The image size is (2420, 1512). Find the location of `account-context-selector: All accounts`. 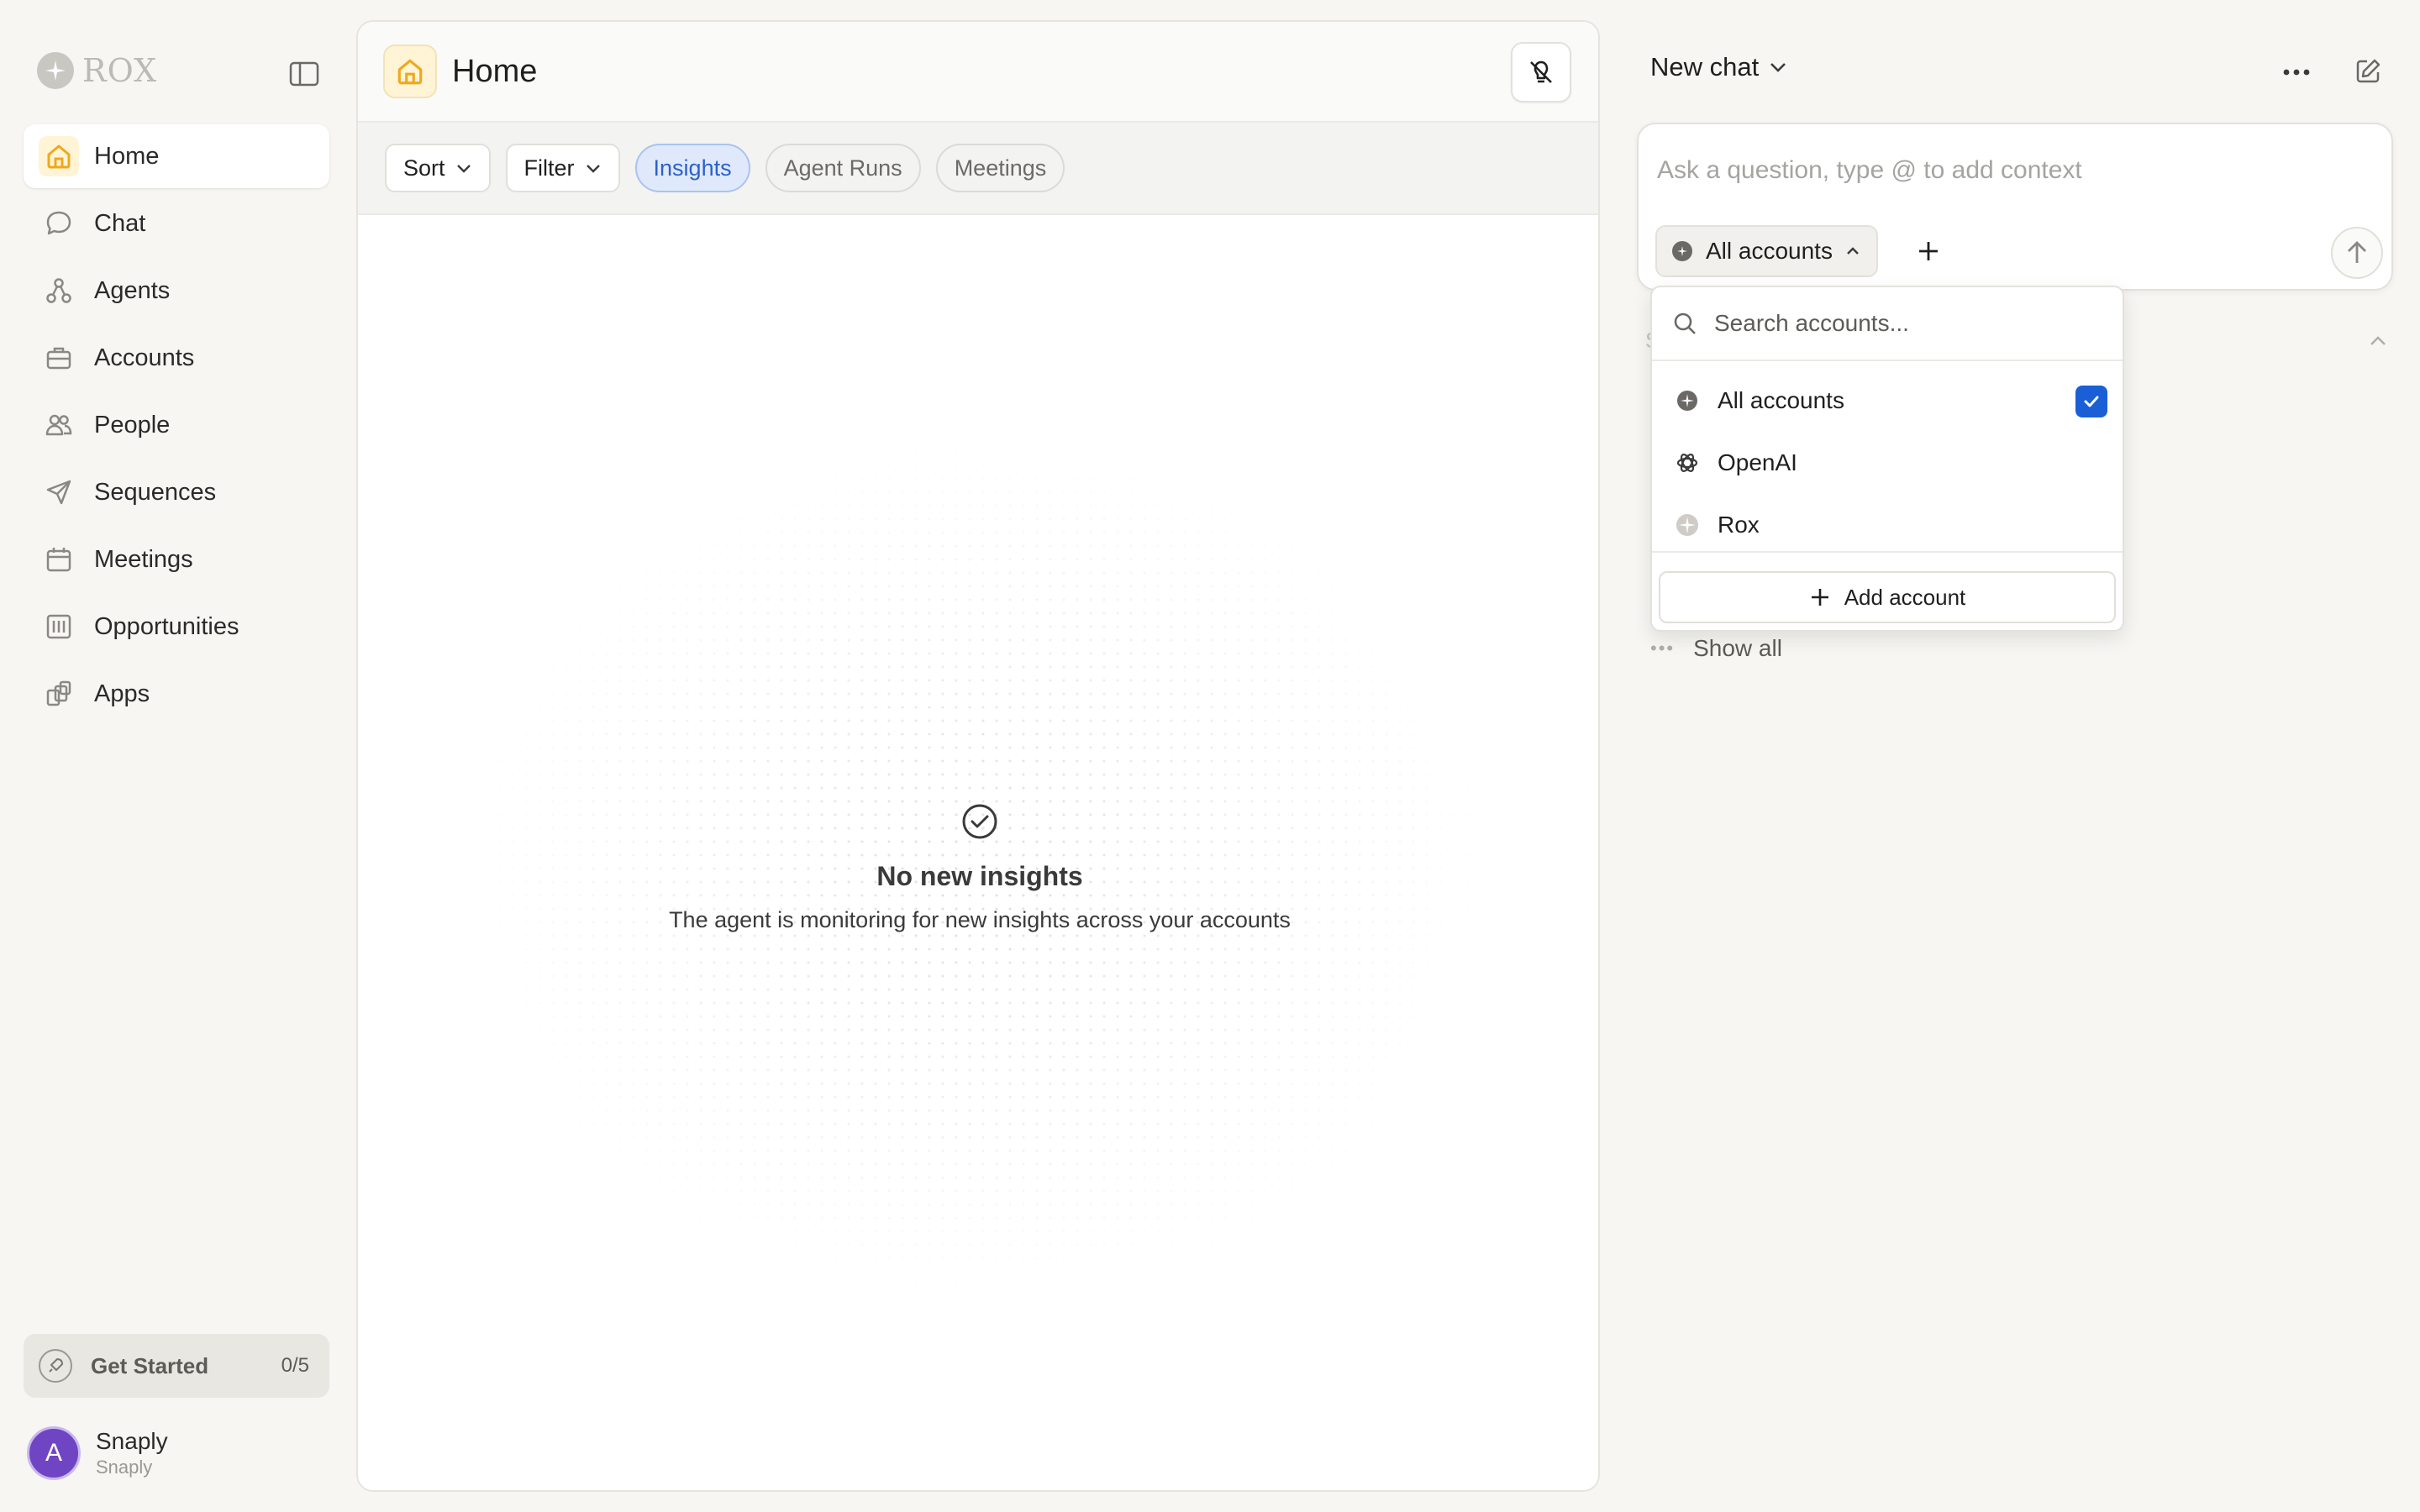

account-context-selector: All accounts is located at coordinates (1766, 251).